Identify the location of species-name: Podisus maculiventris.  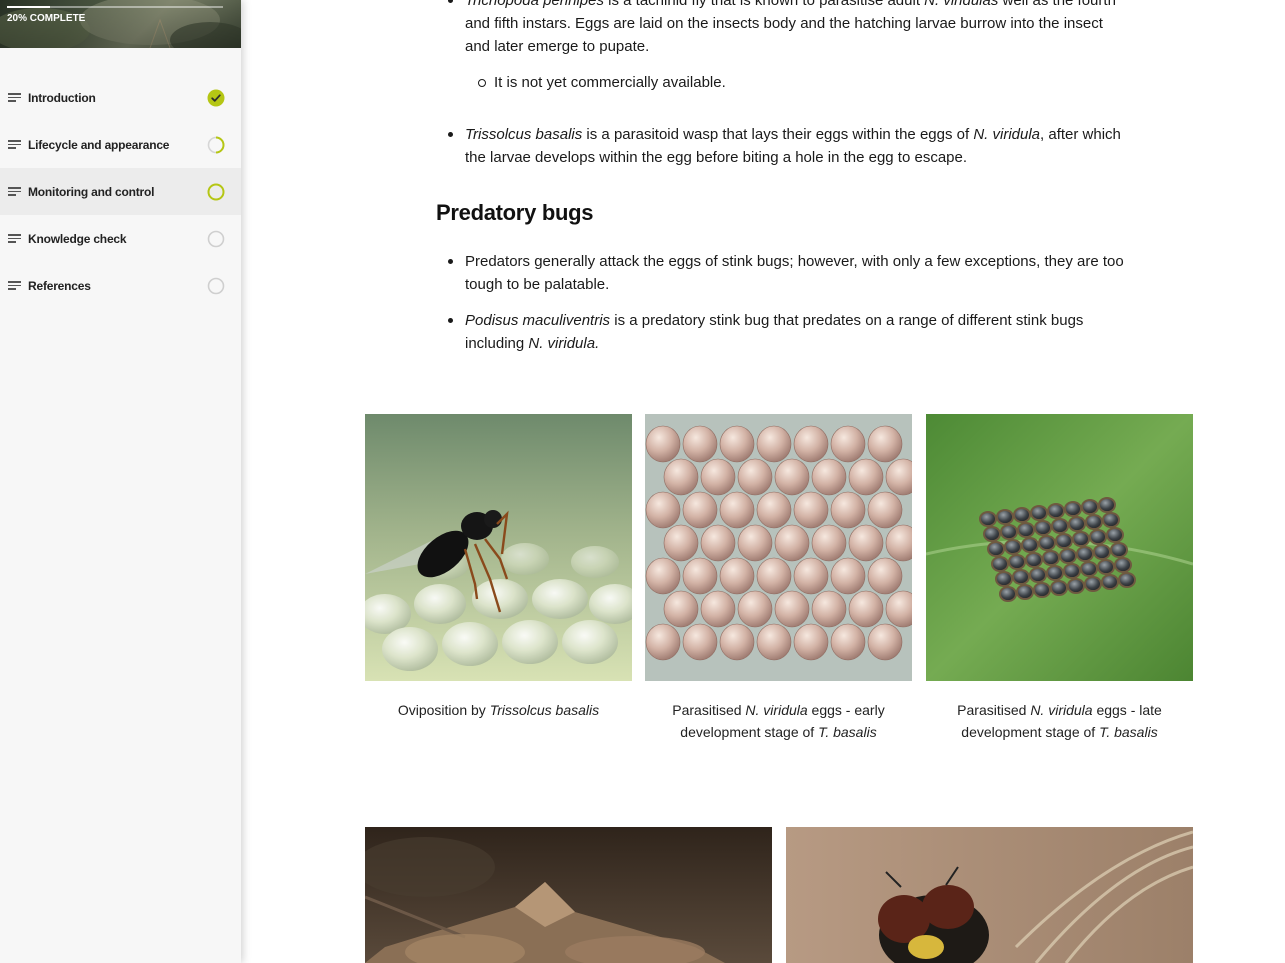
(538, 320).